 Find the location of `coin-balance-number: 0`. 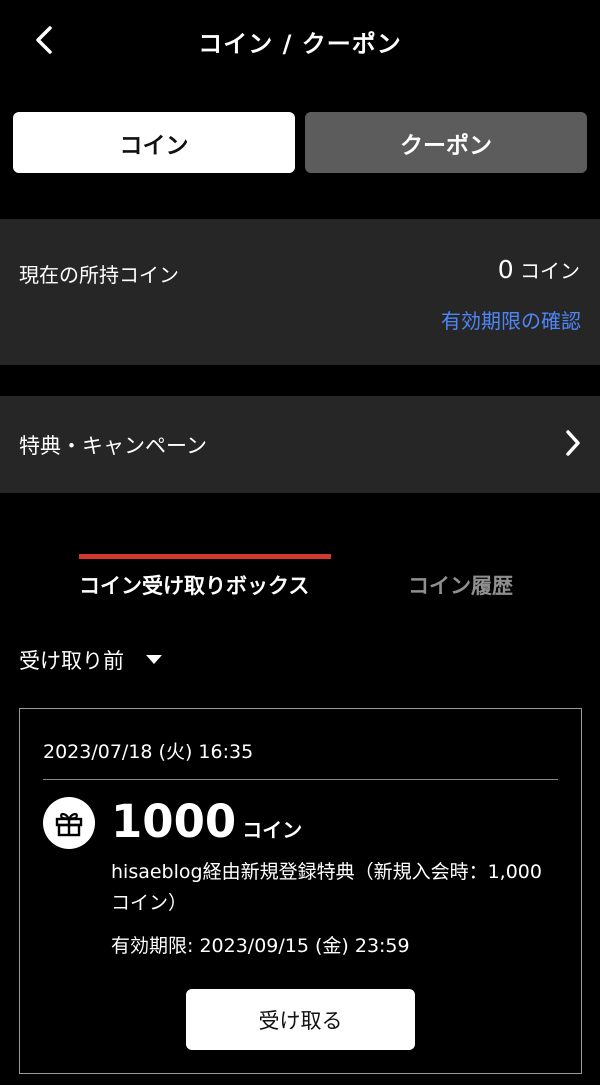

coin-balance-number: 0 is located at coordinates (505, 269).